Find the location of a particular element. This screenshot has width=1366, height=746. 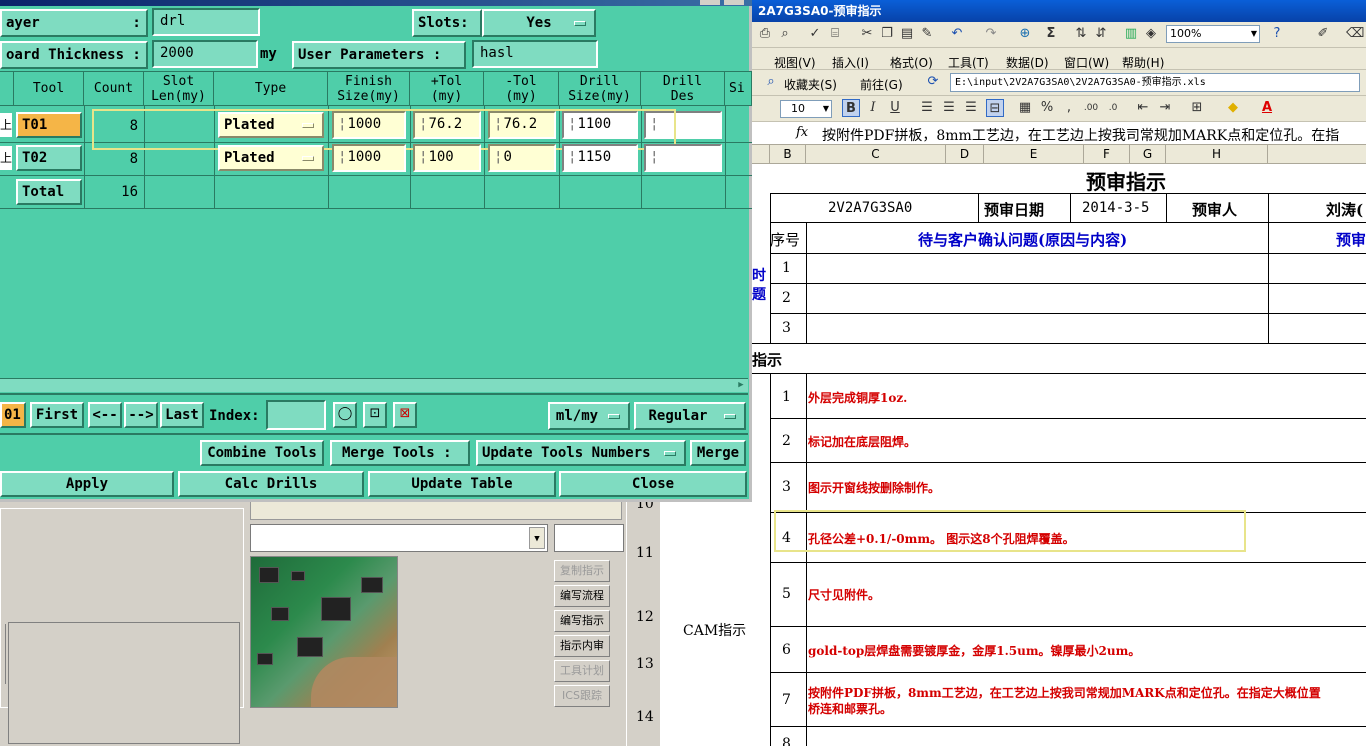

bulb-icon: ◯ is located at coordinates (345, 415).